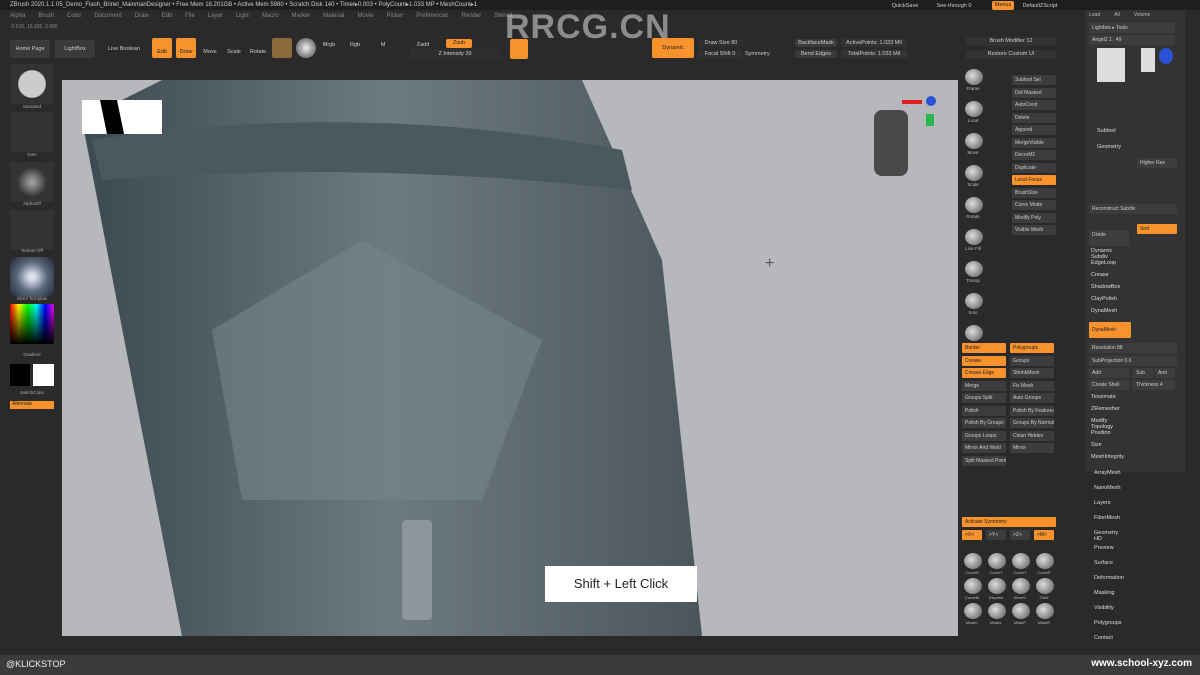 This screenshot has width=1200, height=675. I want to click on dynamic-icon, so click(519, 49).